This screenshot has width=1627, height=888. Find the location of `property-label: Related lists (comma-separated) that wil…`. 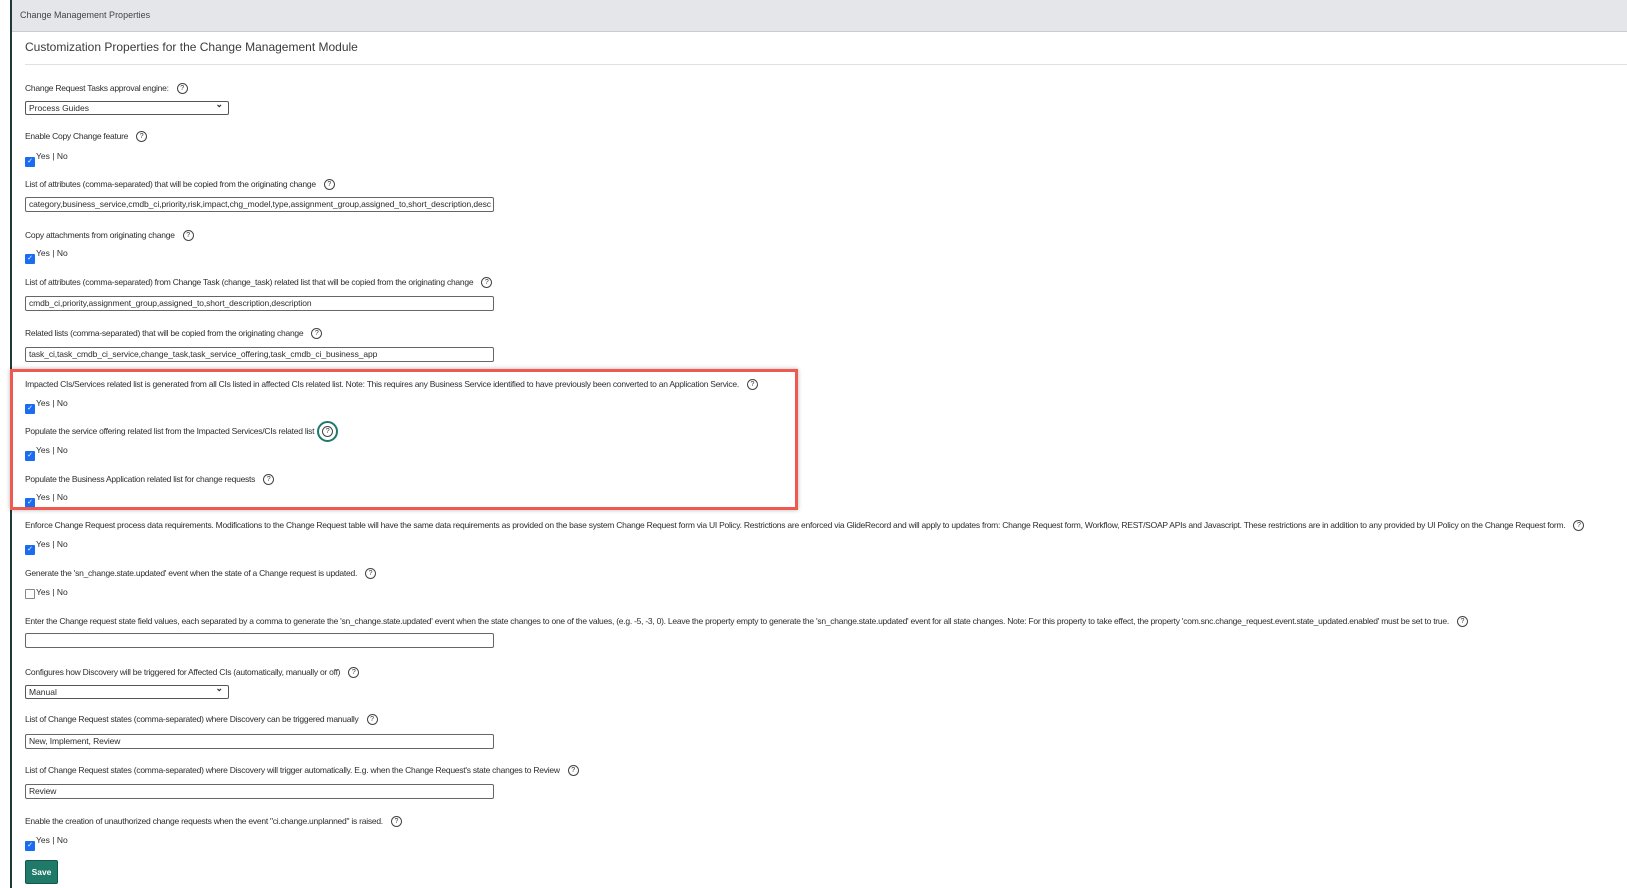

property-label: Related lists (comma-separated) that wil… is located at coordinates (174, 334).